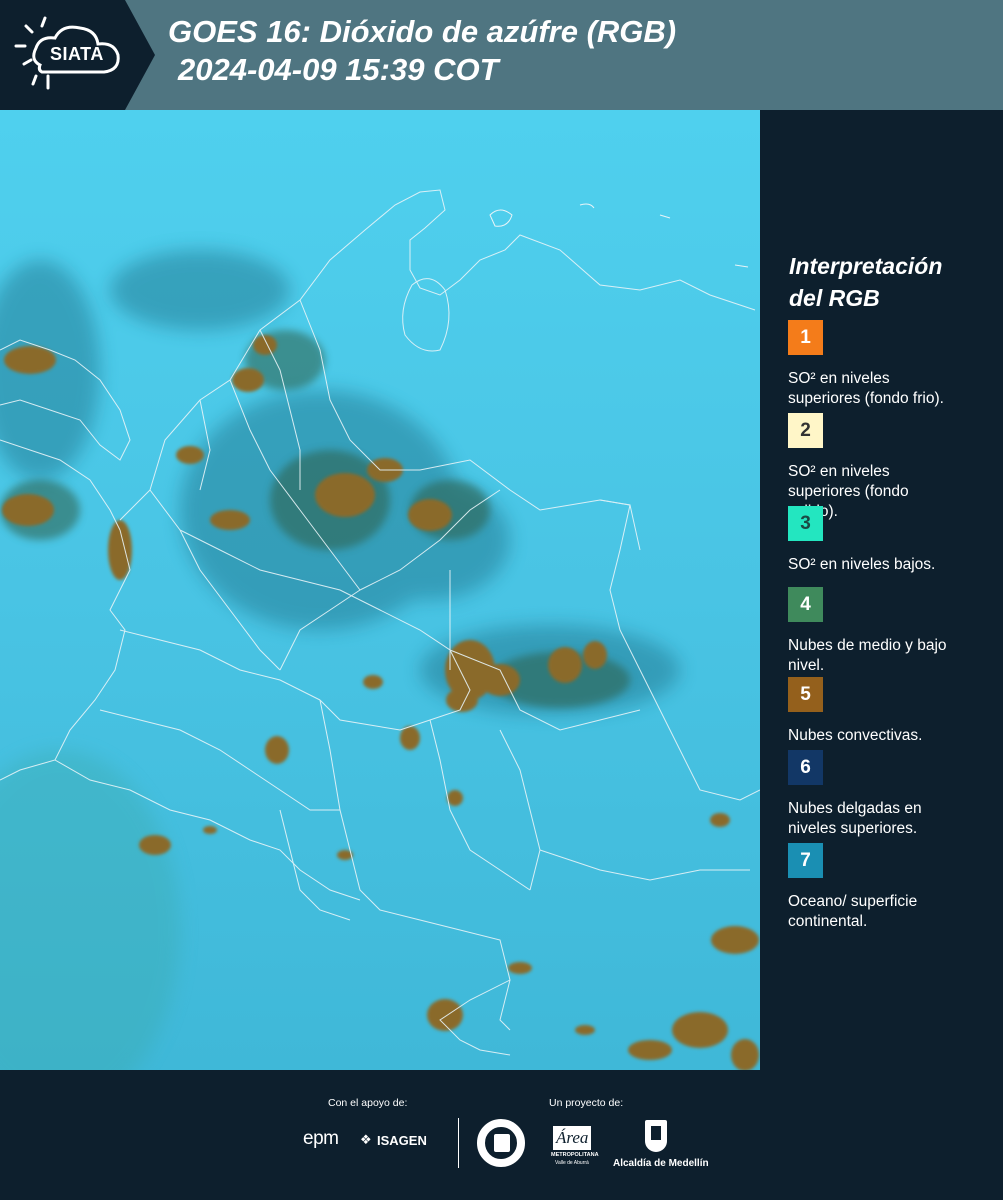 This screenshot has height=1200, width=1003. I want to click on legend-swatch-7: 7, so click(805, 860).